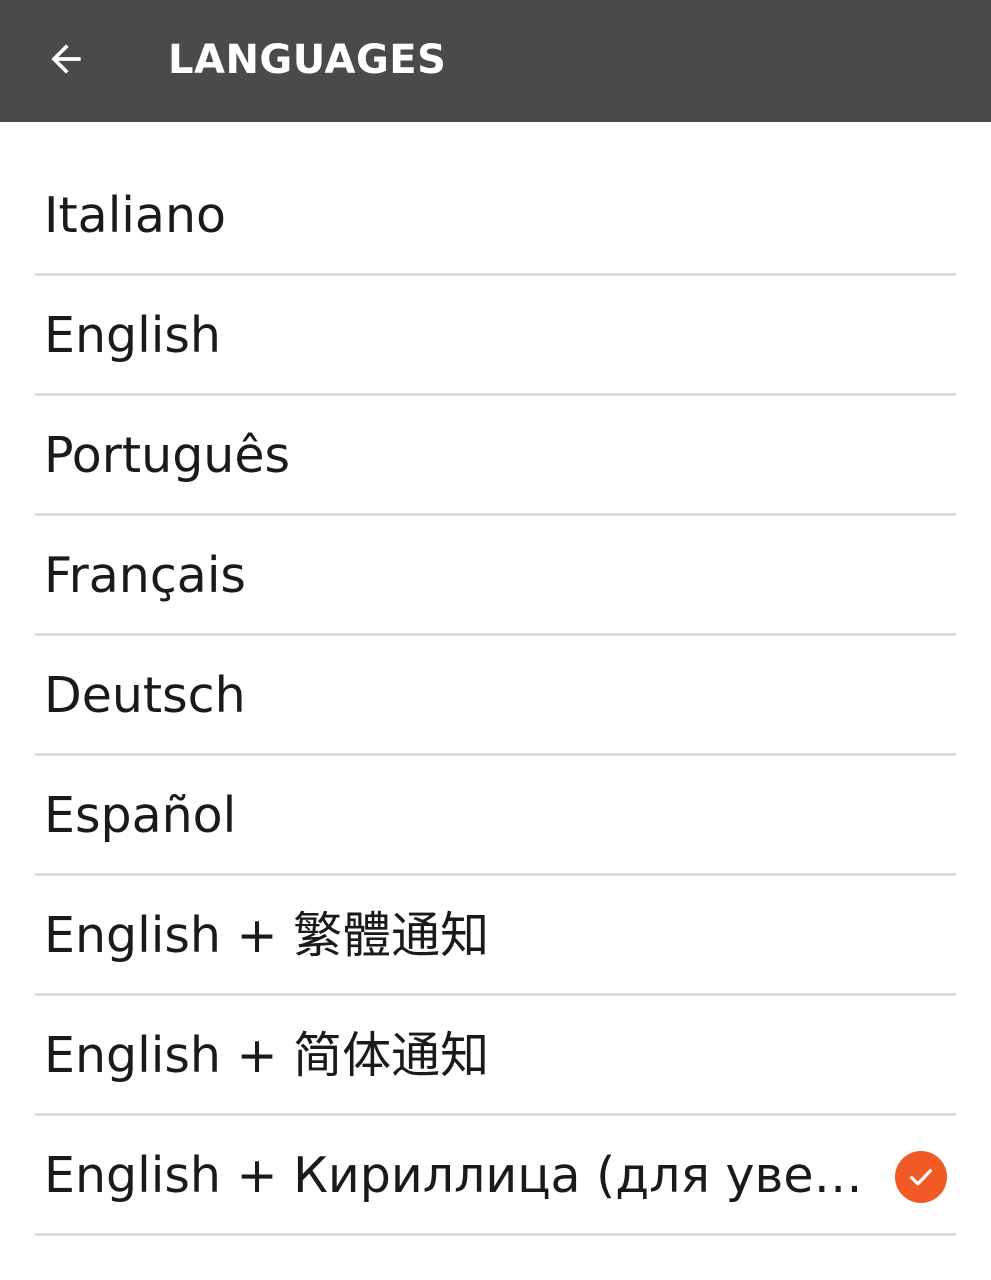 This screenshot has width=991, height=1280. What do you see at coordinates (267, 935) in the screenshot?
I see `language-label: English + 繁體通知` at bounding box center [267, 935].